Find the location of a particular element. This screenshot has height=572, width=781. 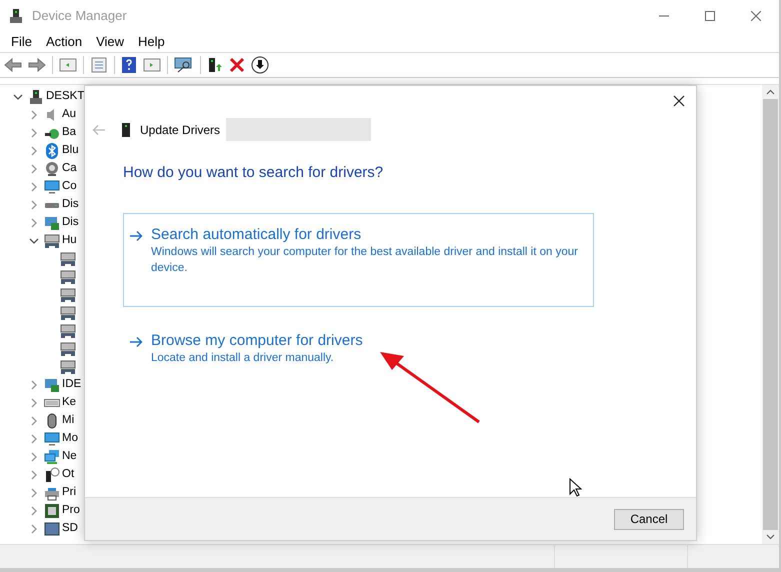

close-button is located at coordinates (679, 101).